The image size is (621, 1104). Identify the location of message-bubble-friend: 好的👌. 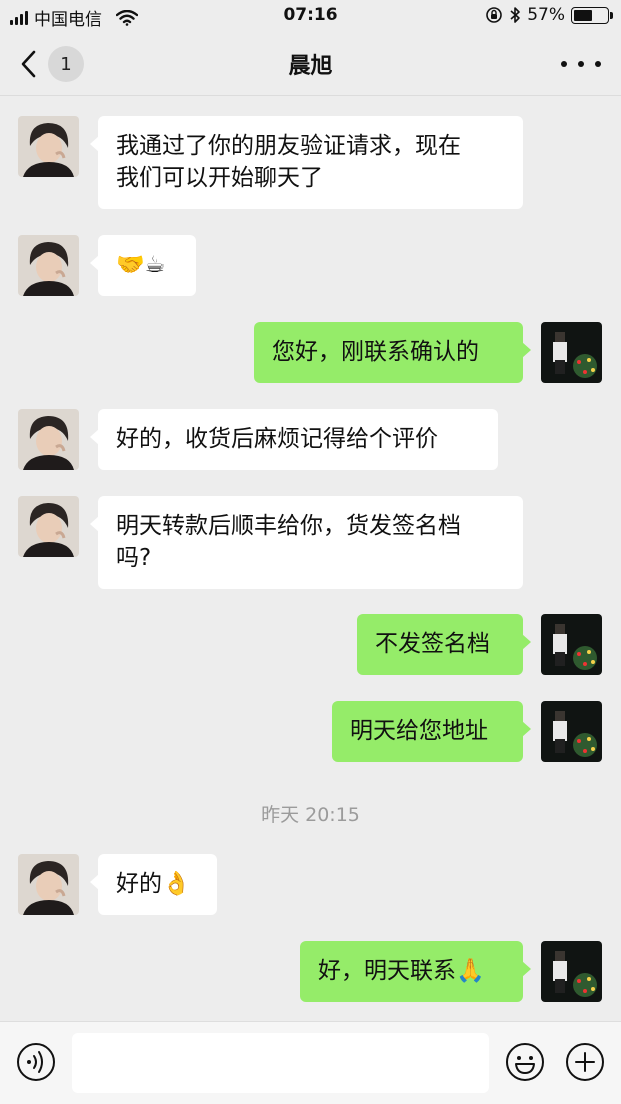
(153, 884).